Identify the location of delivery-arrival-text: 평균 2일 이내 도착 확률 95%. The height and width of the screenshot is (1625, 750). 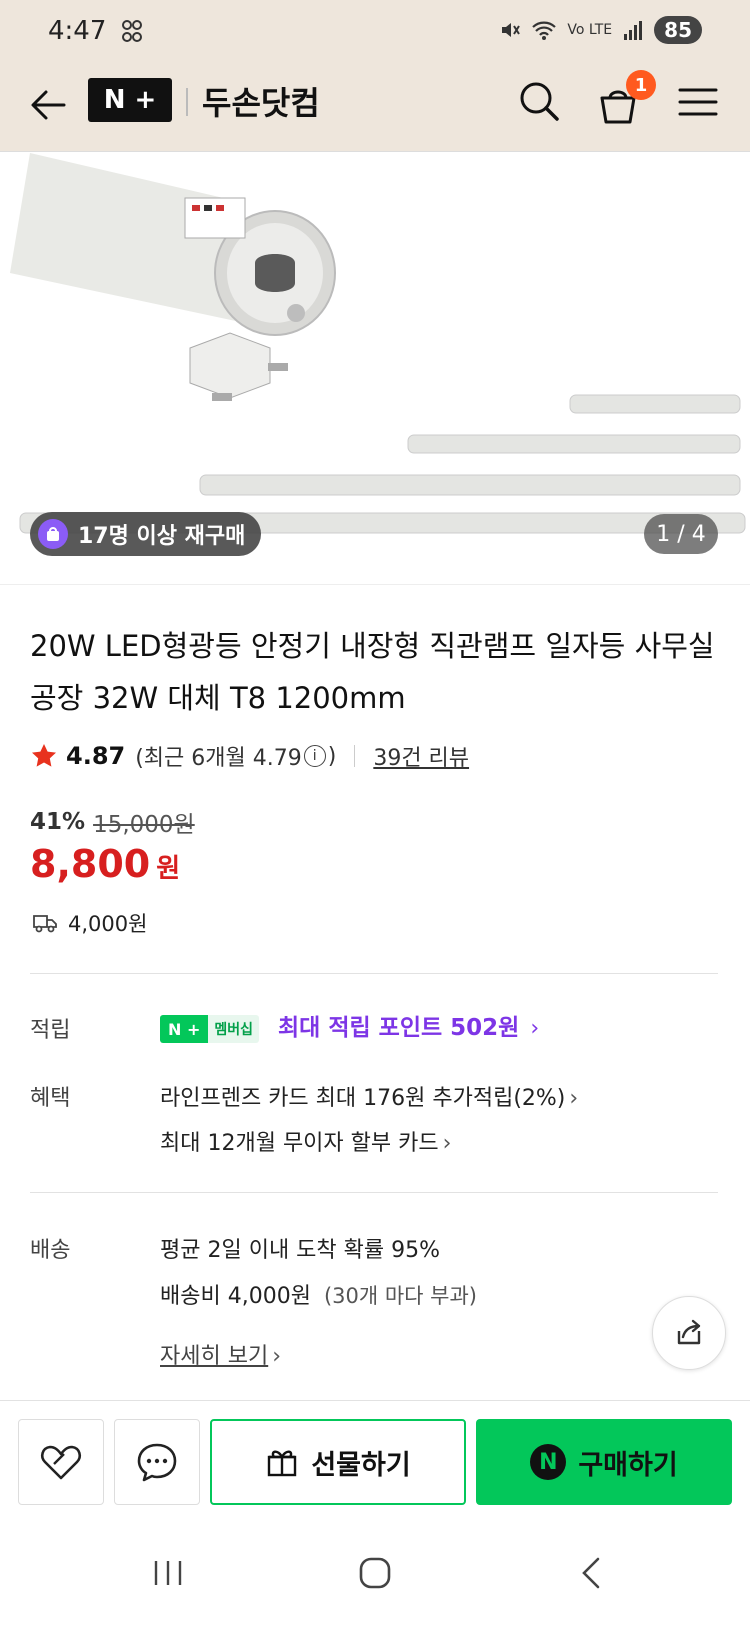
(300, 1250).